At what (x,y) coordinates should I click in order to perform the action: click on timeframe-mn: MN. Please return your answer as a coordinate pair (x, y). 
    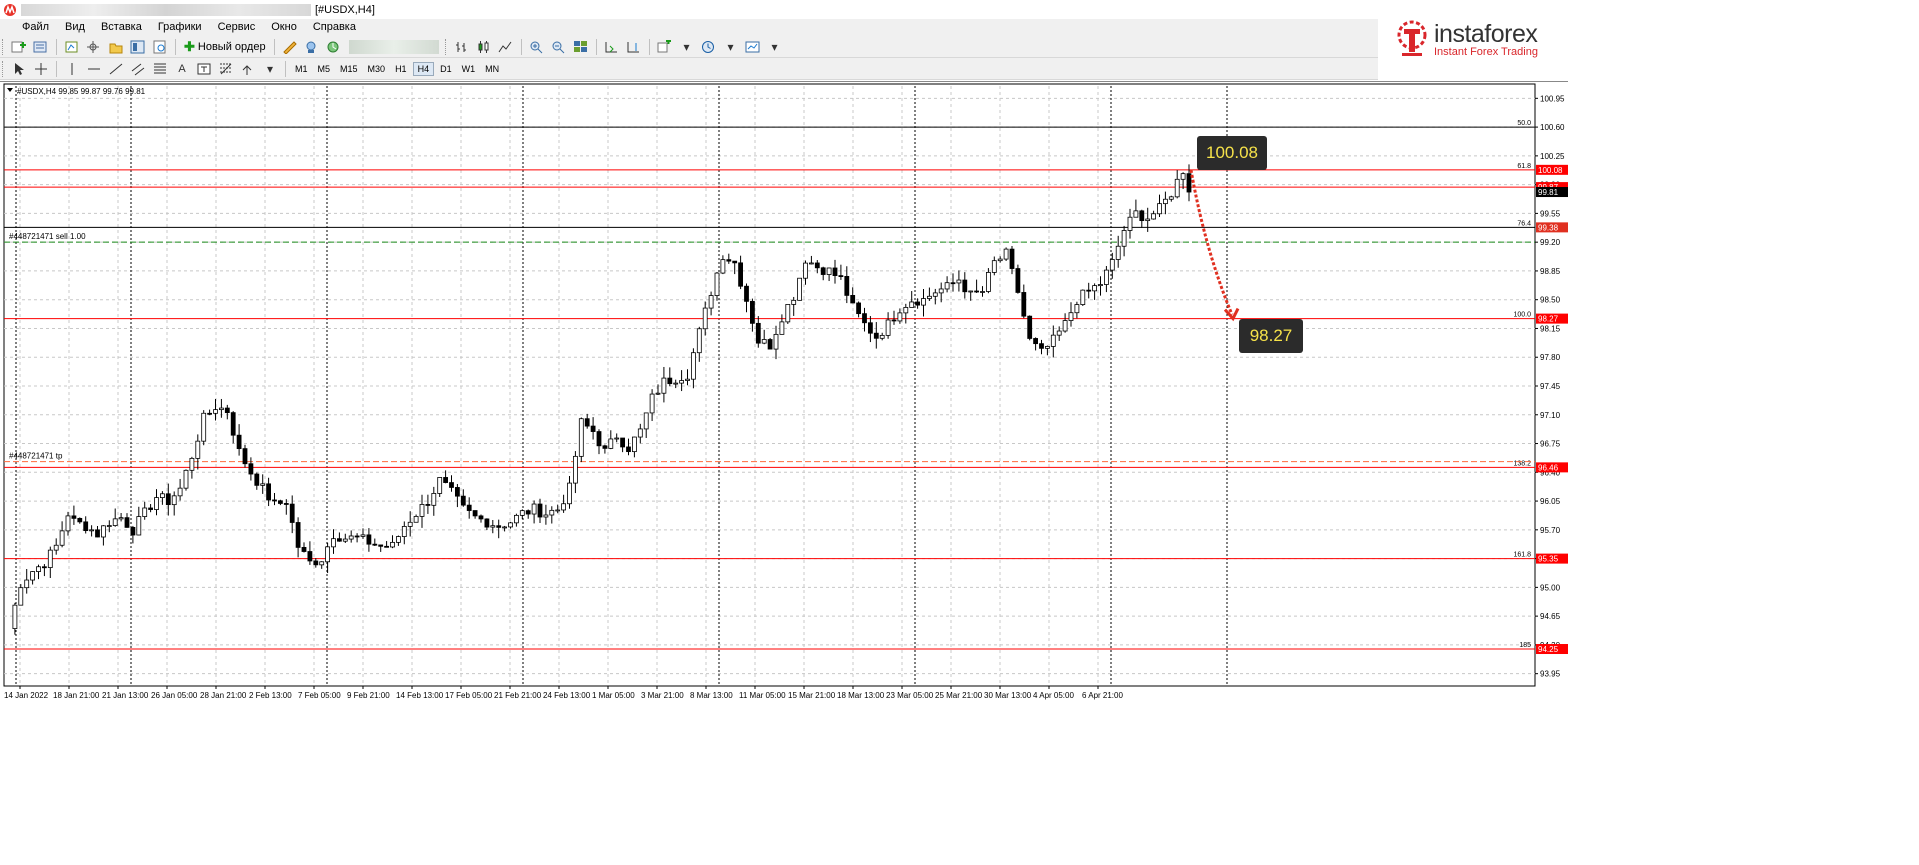
    Looking at the image, I should click on (492, 69).